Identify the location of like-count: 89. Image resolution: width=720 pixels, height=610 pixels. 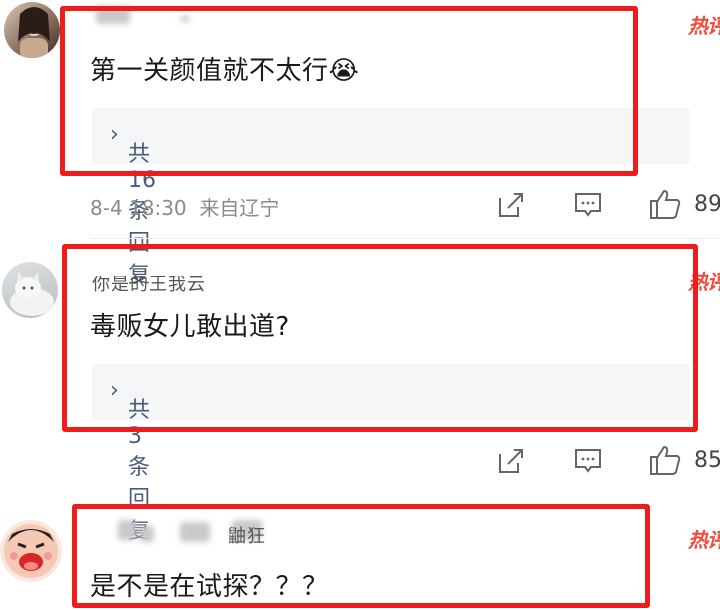
(707, 204).